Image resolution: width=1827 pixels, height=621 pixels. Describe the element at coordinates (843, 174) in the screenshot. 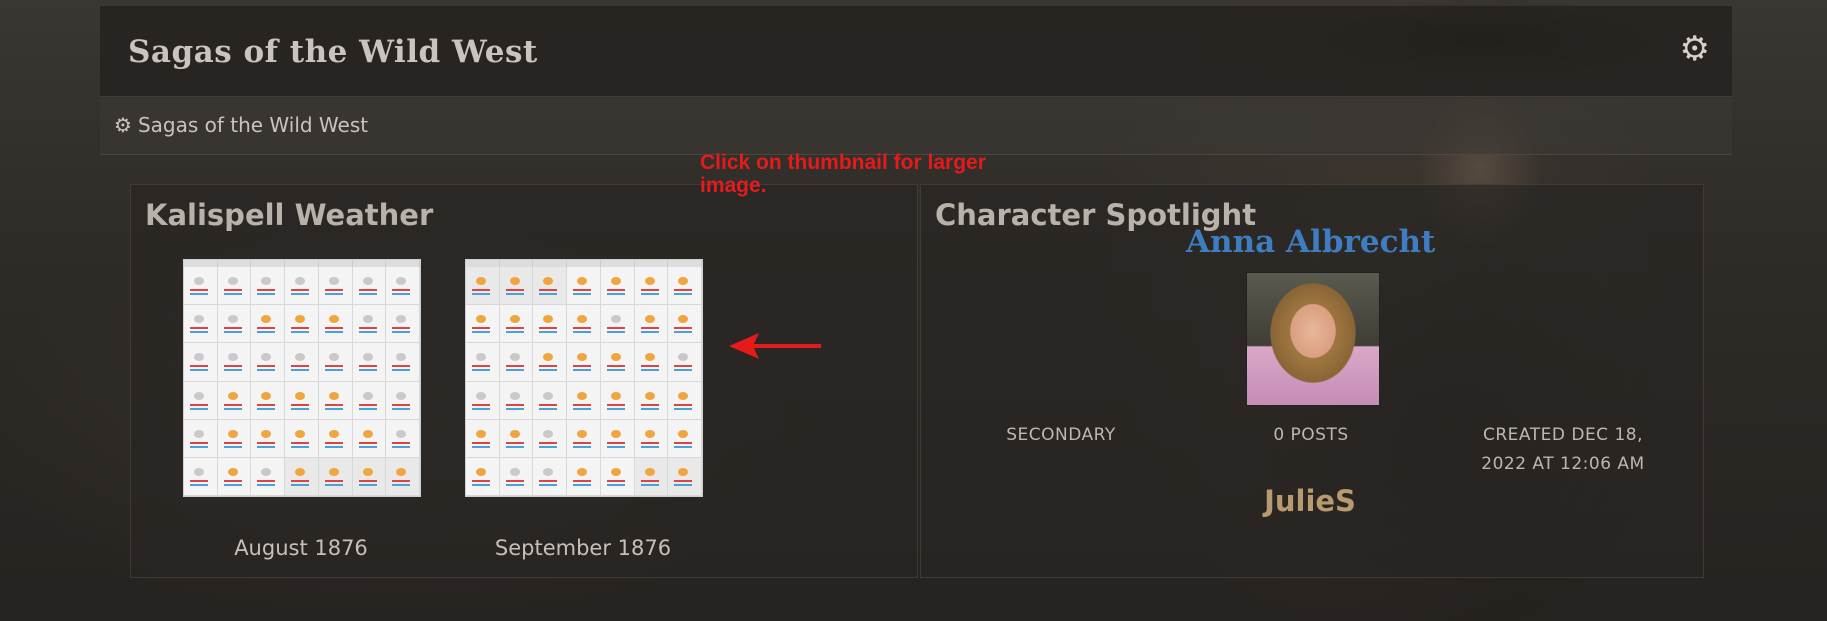

I see `thumbnail-hint: Click on thumbnail for larger image.` at that location.